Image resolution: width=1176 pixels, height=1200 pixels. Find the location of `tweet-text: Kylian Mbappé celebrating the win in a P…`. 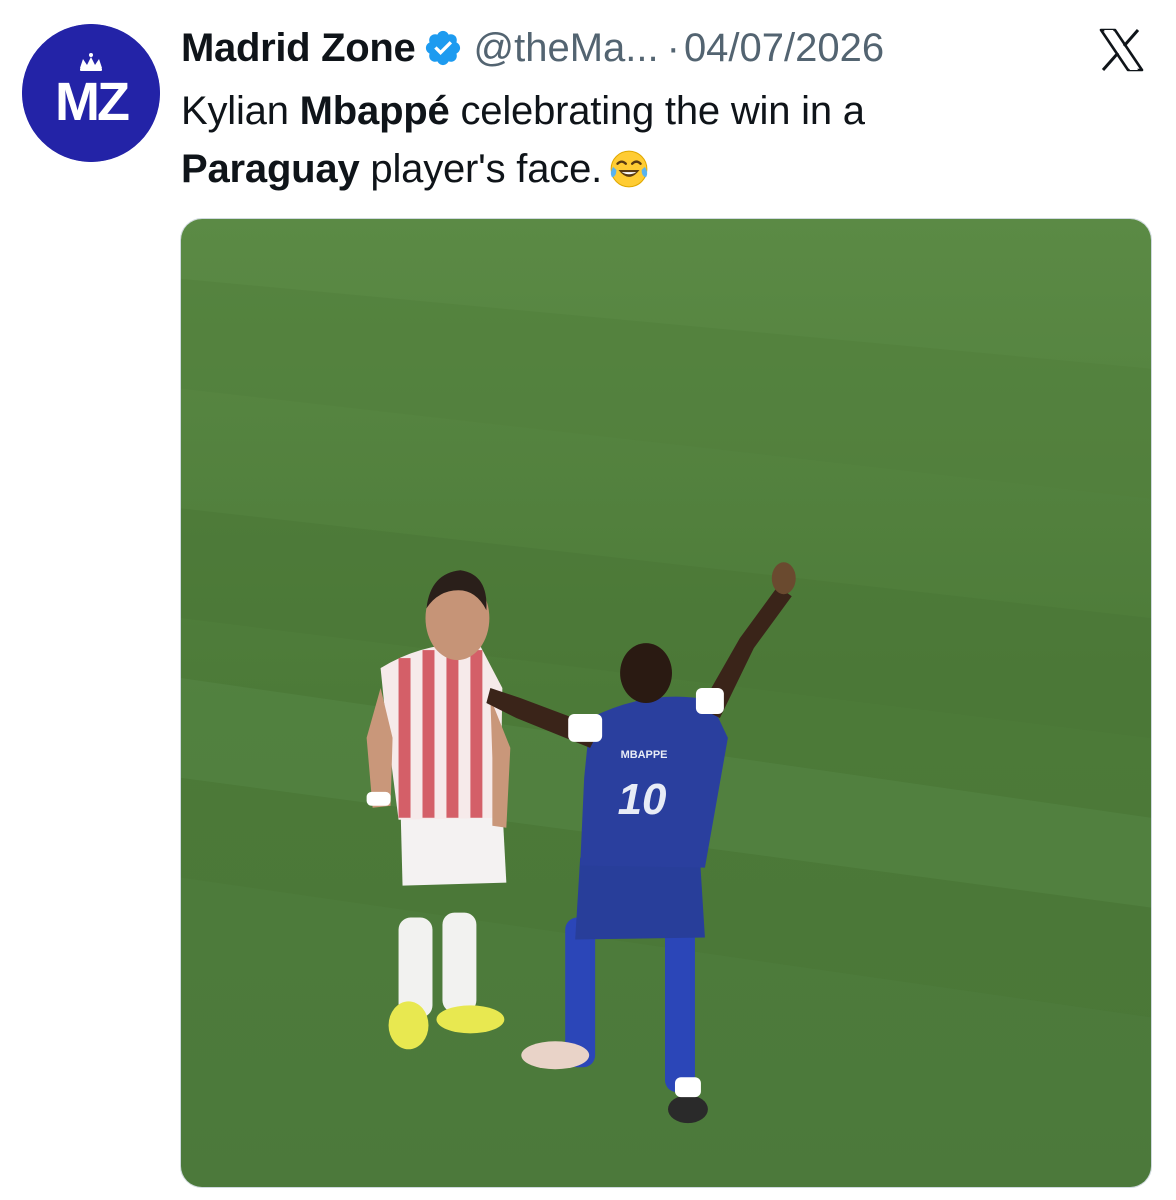

tweet-text: Kylian Mbappé celebrating the win in a P… is located at coordinates (661, 140).